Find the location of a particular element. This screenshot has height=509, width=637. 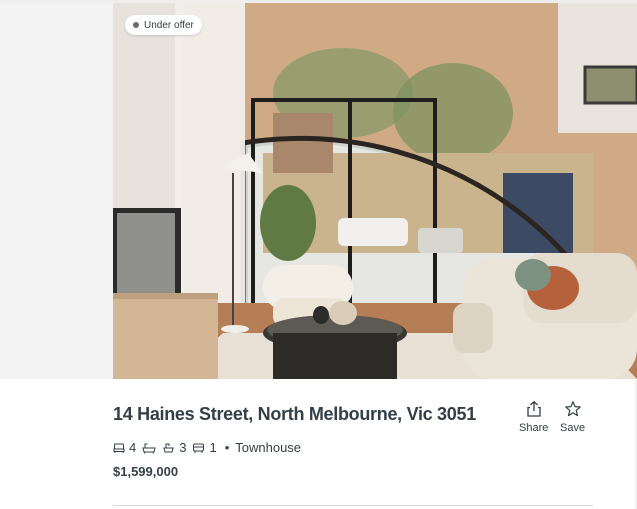

bathrooms-count: 3 is located at coordinates (183, 447).